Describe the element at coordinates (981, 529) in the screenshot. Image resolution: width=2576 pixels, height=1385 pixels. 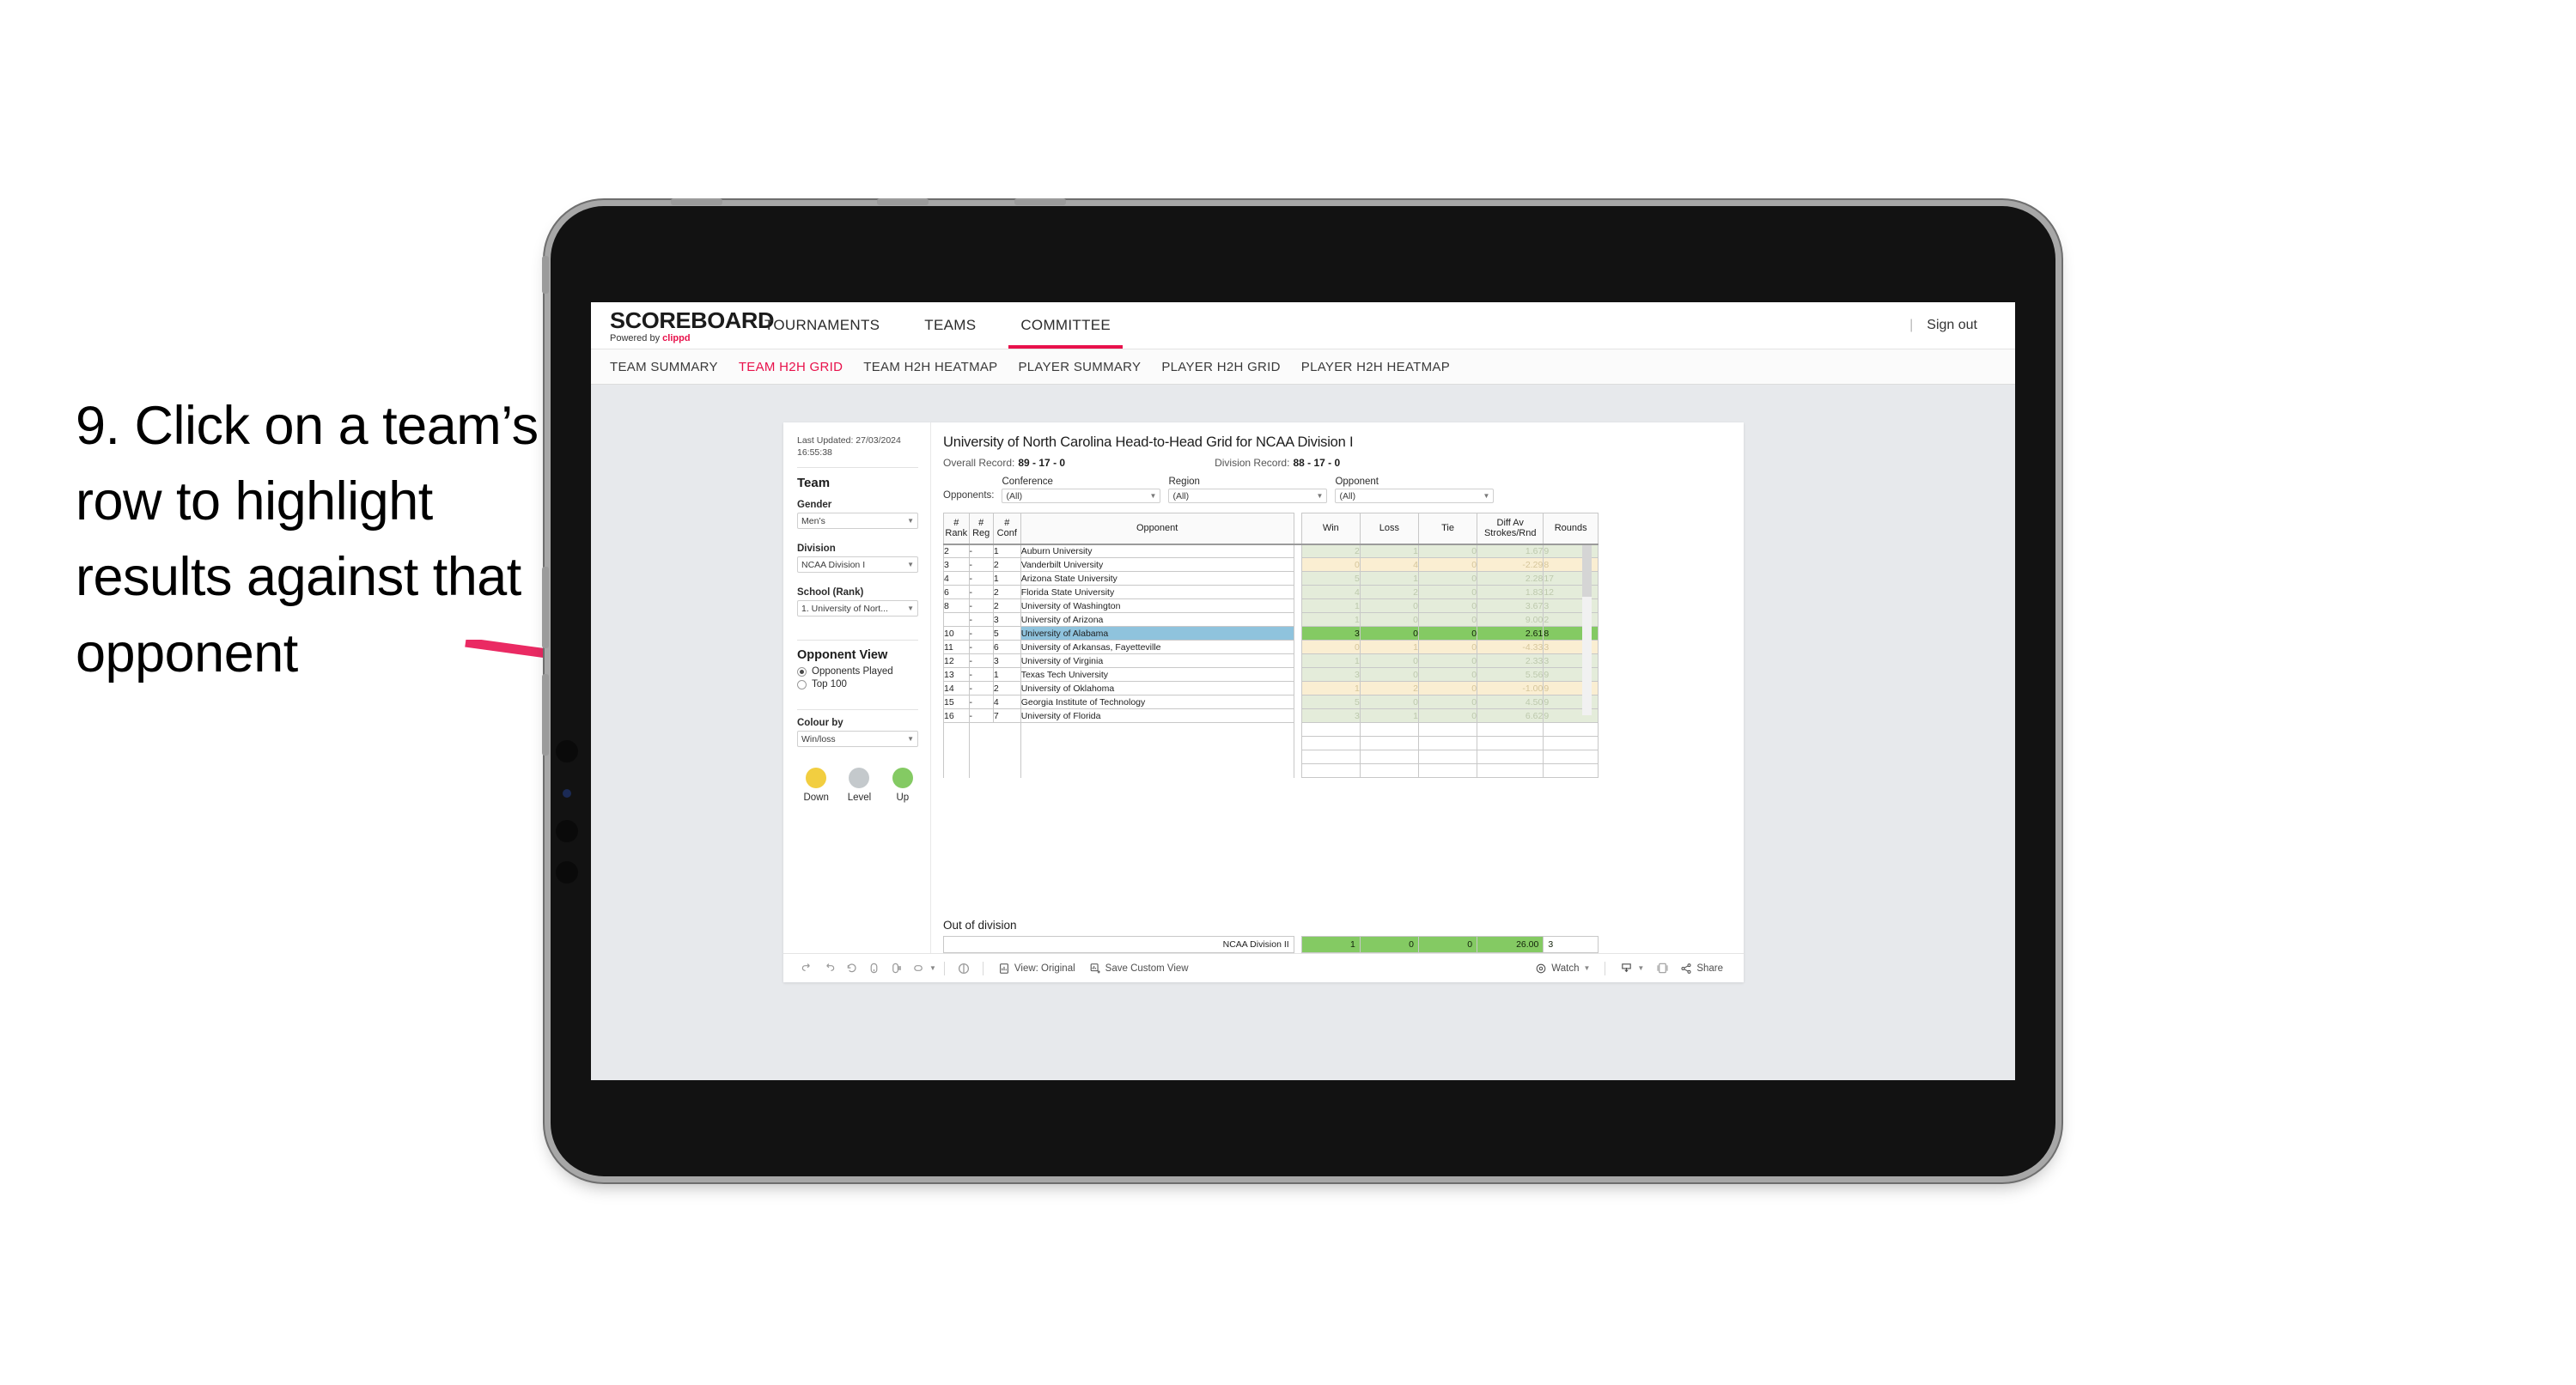
I see `col-header-reg: # Reg` at that location.